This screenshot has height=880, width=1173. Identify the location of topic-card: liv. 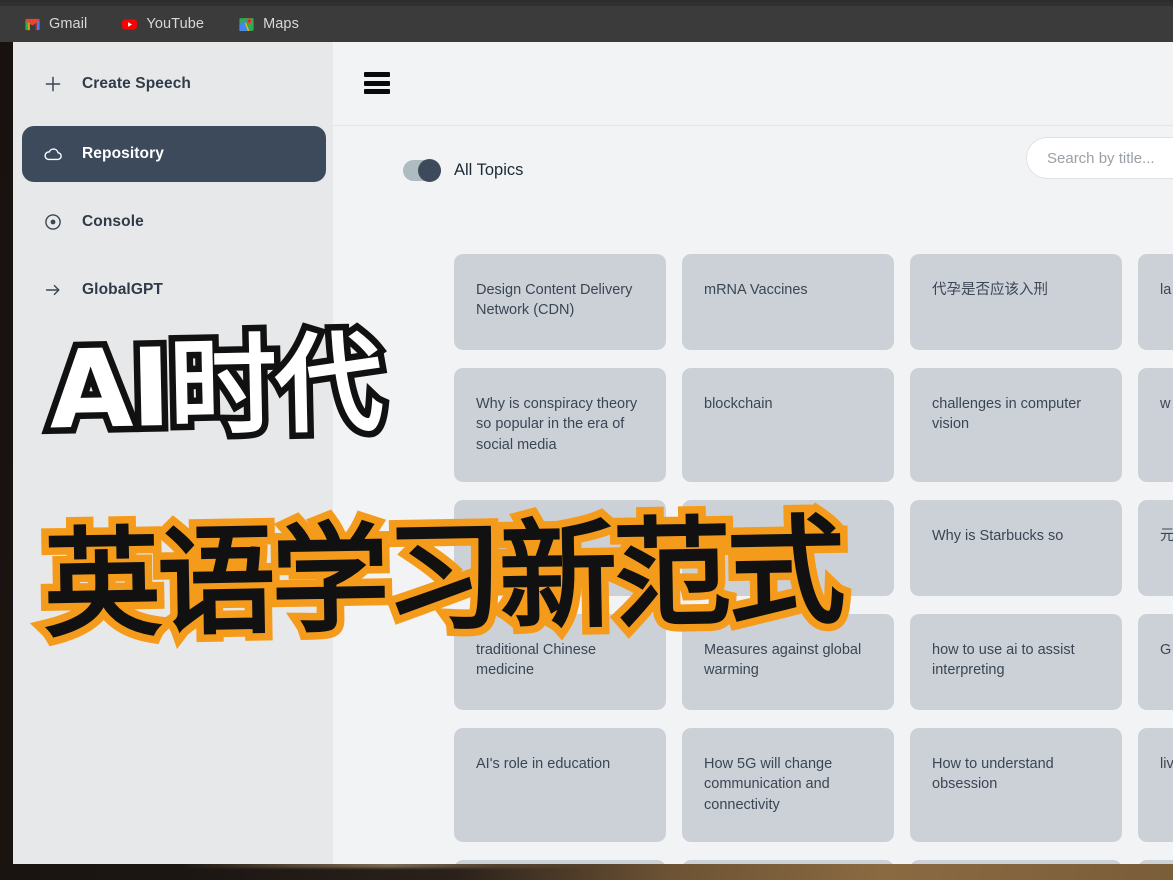
(1155, 785).